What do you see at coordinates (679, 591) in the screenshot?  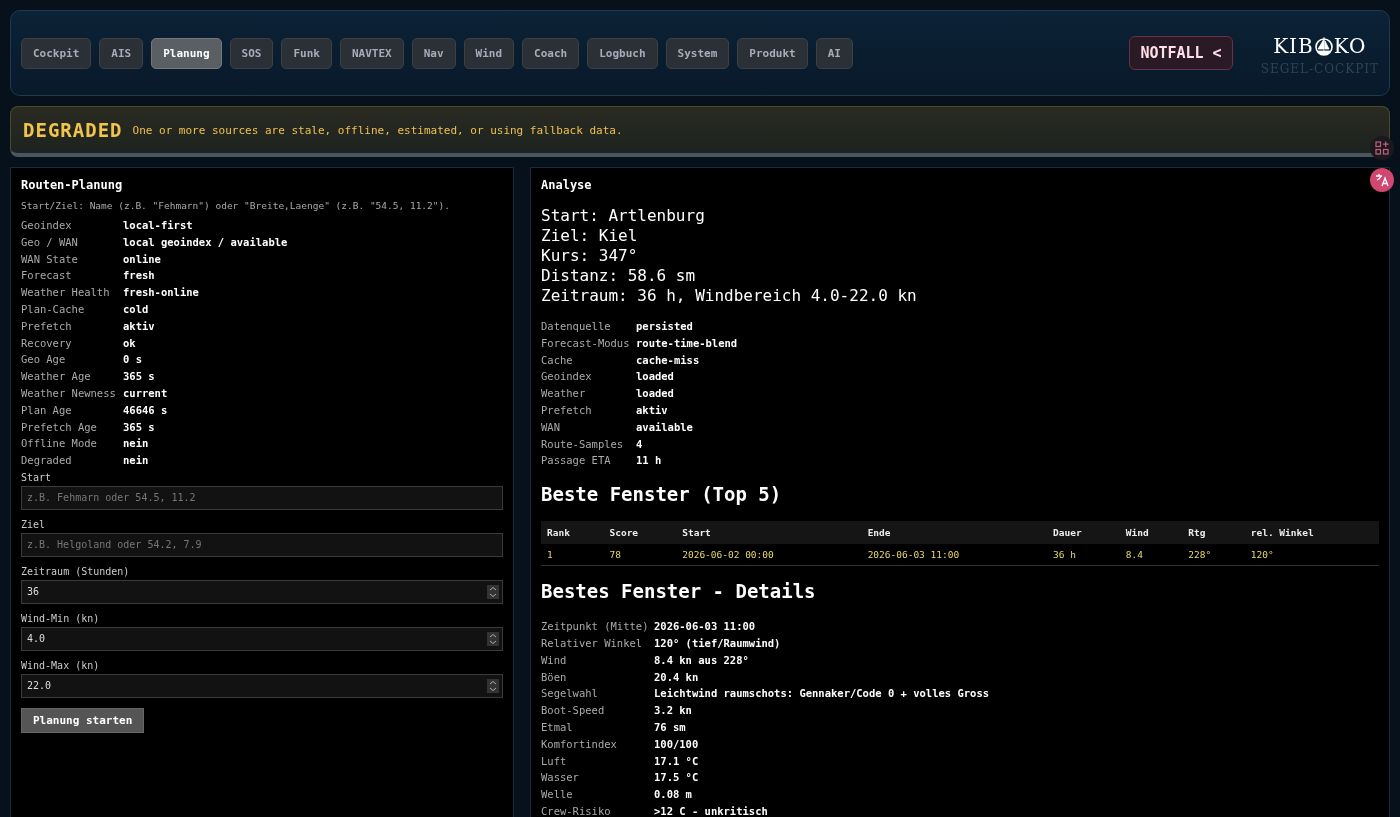 I see `section-heading: Bestes Fenster - Details` at bounding box center [679, 591].